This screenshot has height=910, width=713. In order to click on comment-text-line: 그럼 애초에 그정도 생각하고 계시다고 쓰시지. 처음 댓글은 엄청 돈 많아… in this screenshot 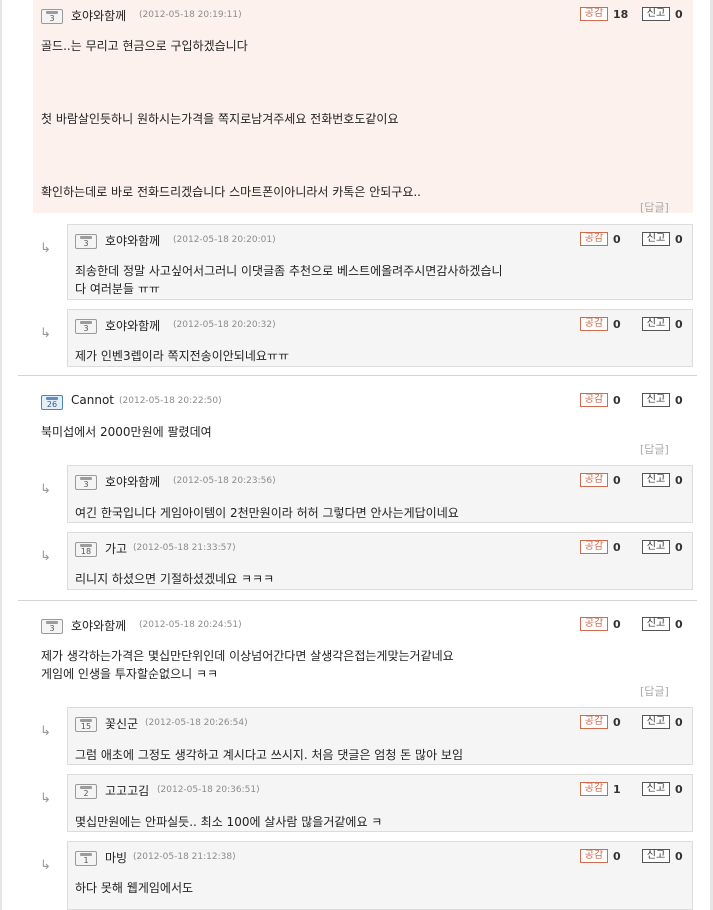, I will do `click(269, 755)`.